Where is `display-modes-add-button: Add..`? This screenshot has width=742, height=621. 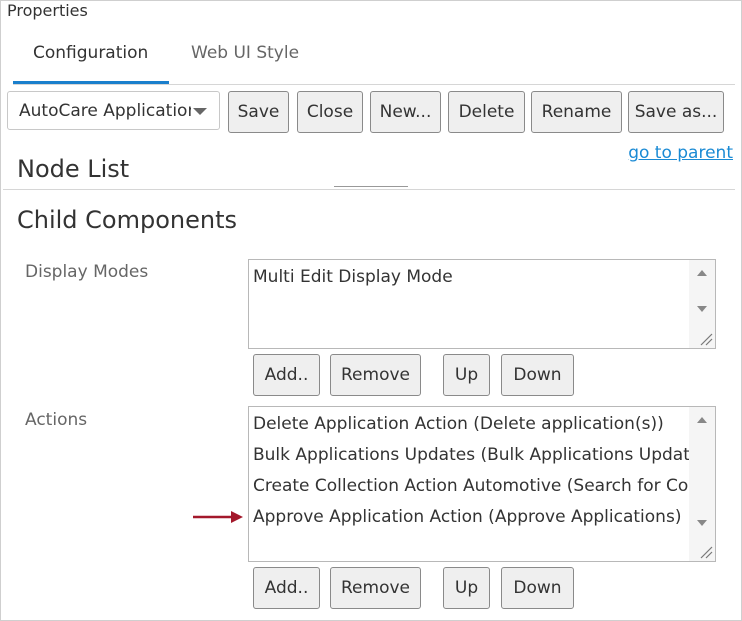
display-modes-add-button: Add.. is located at coordinates (286, 375).